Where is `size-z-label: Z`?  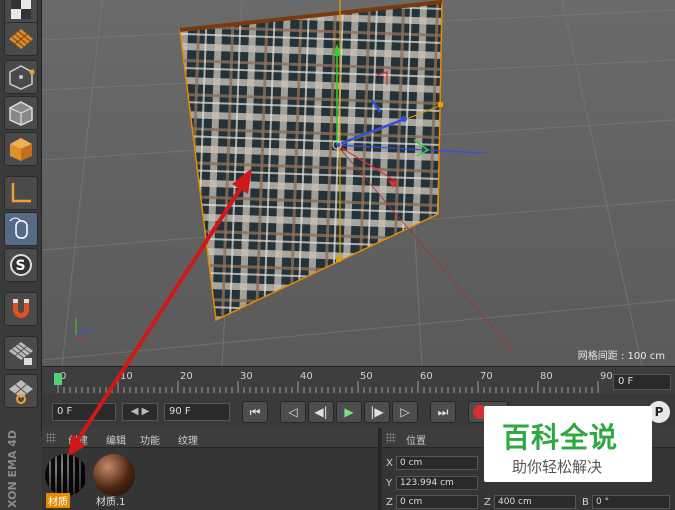
size-z-label: Z is located at coordinates (487, 502).